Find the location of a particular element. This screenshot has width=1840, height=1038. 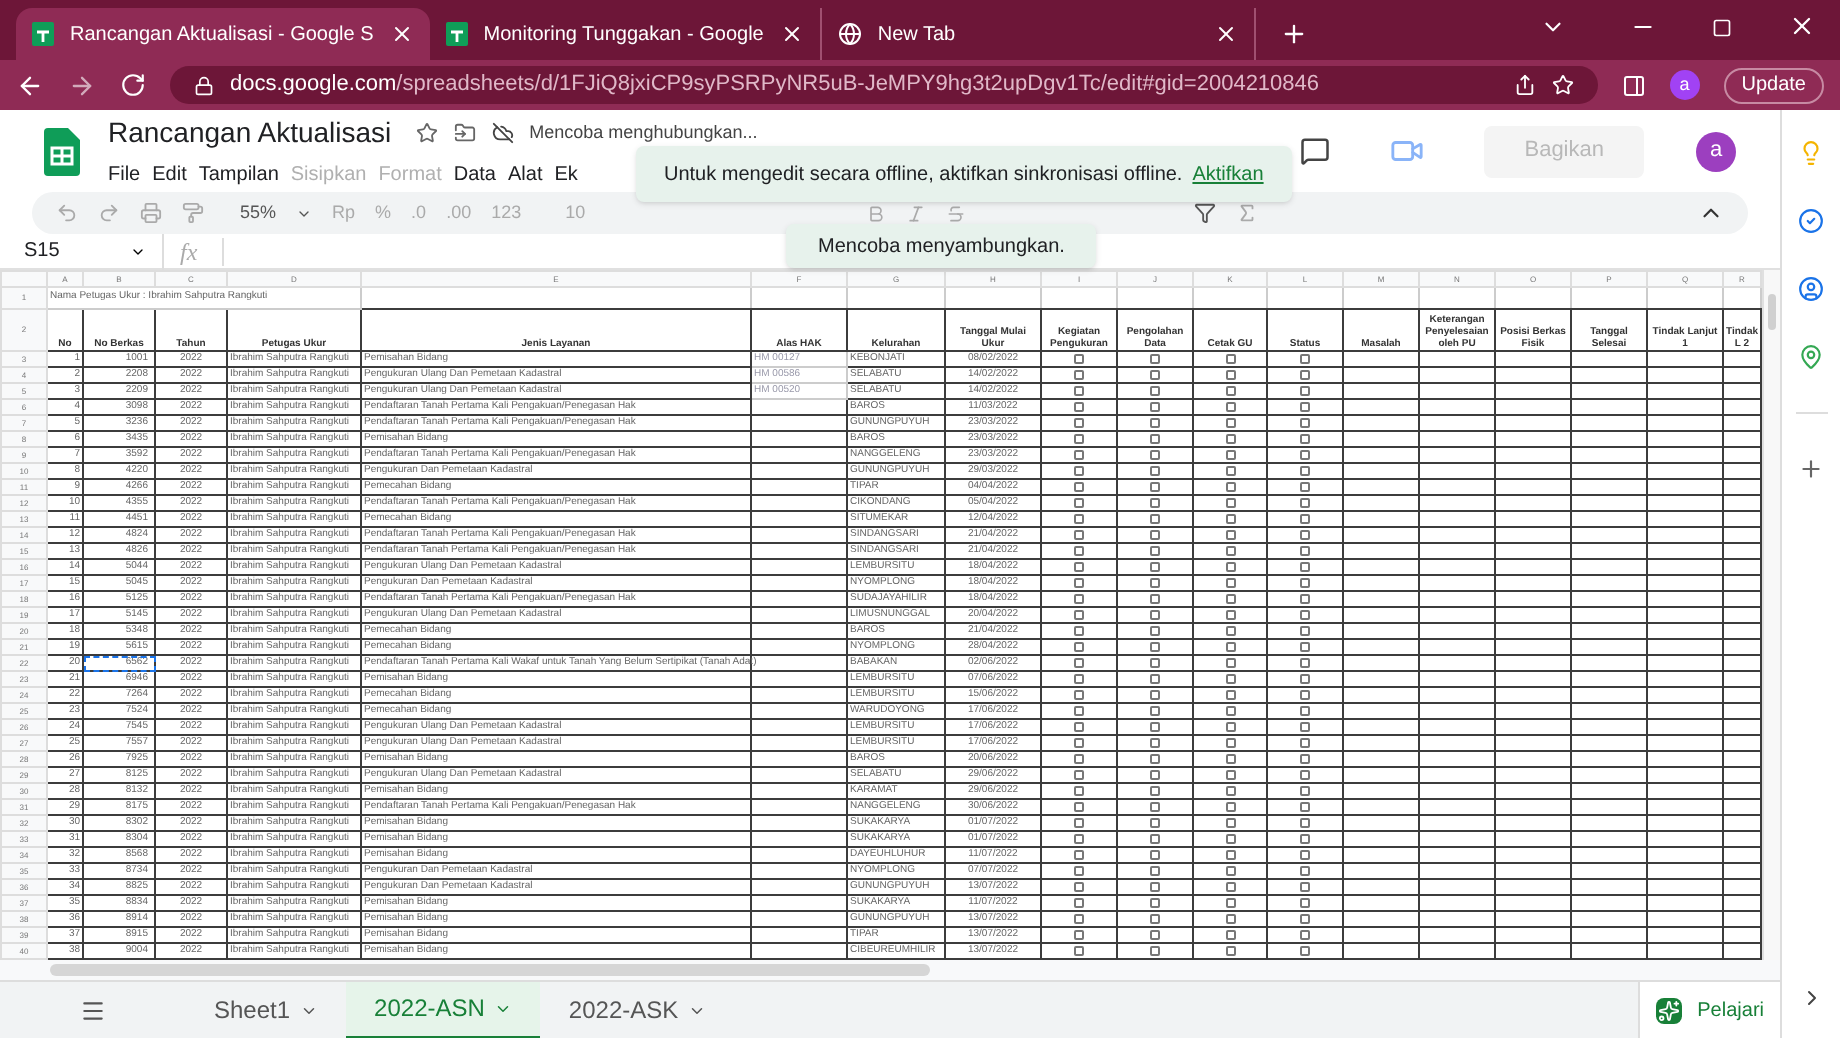

reload-icon is located at coordinates (133, 85).